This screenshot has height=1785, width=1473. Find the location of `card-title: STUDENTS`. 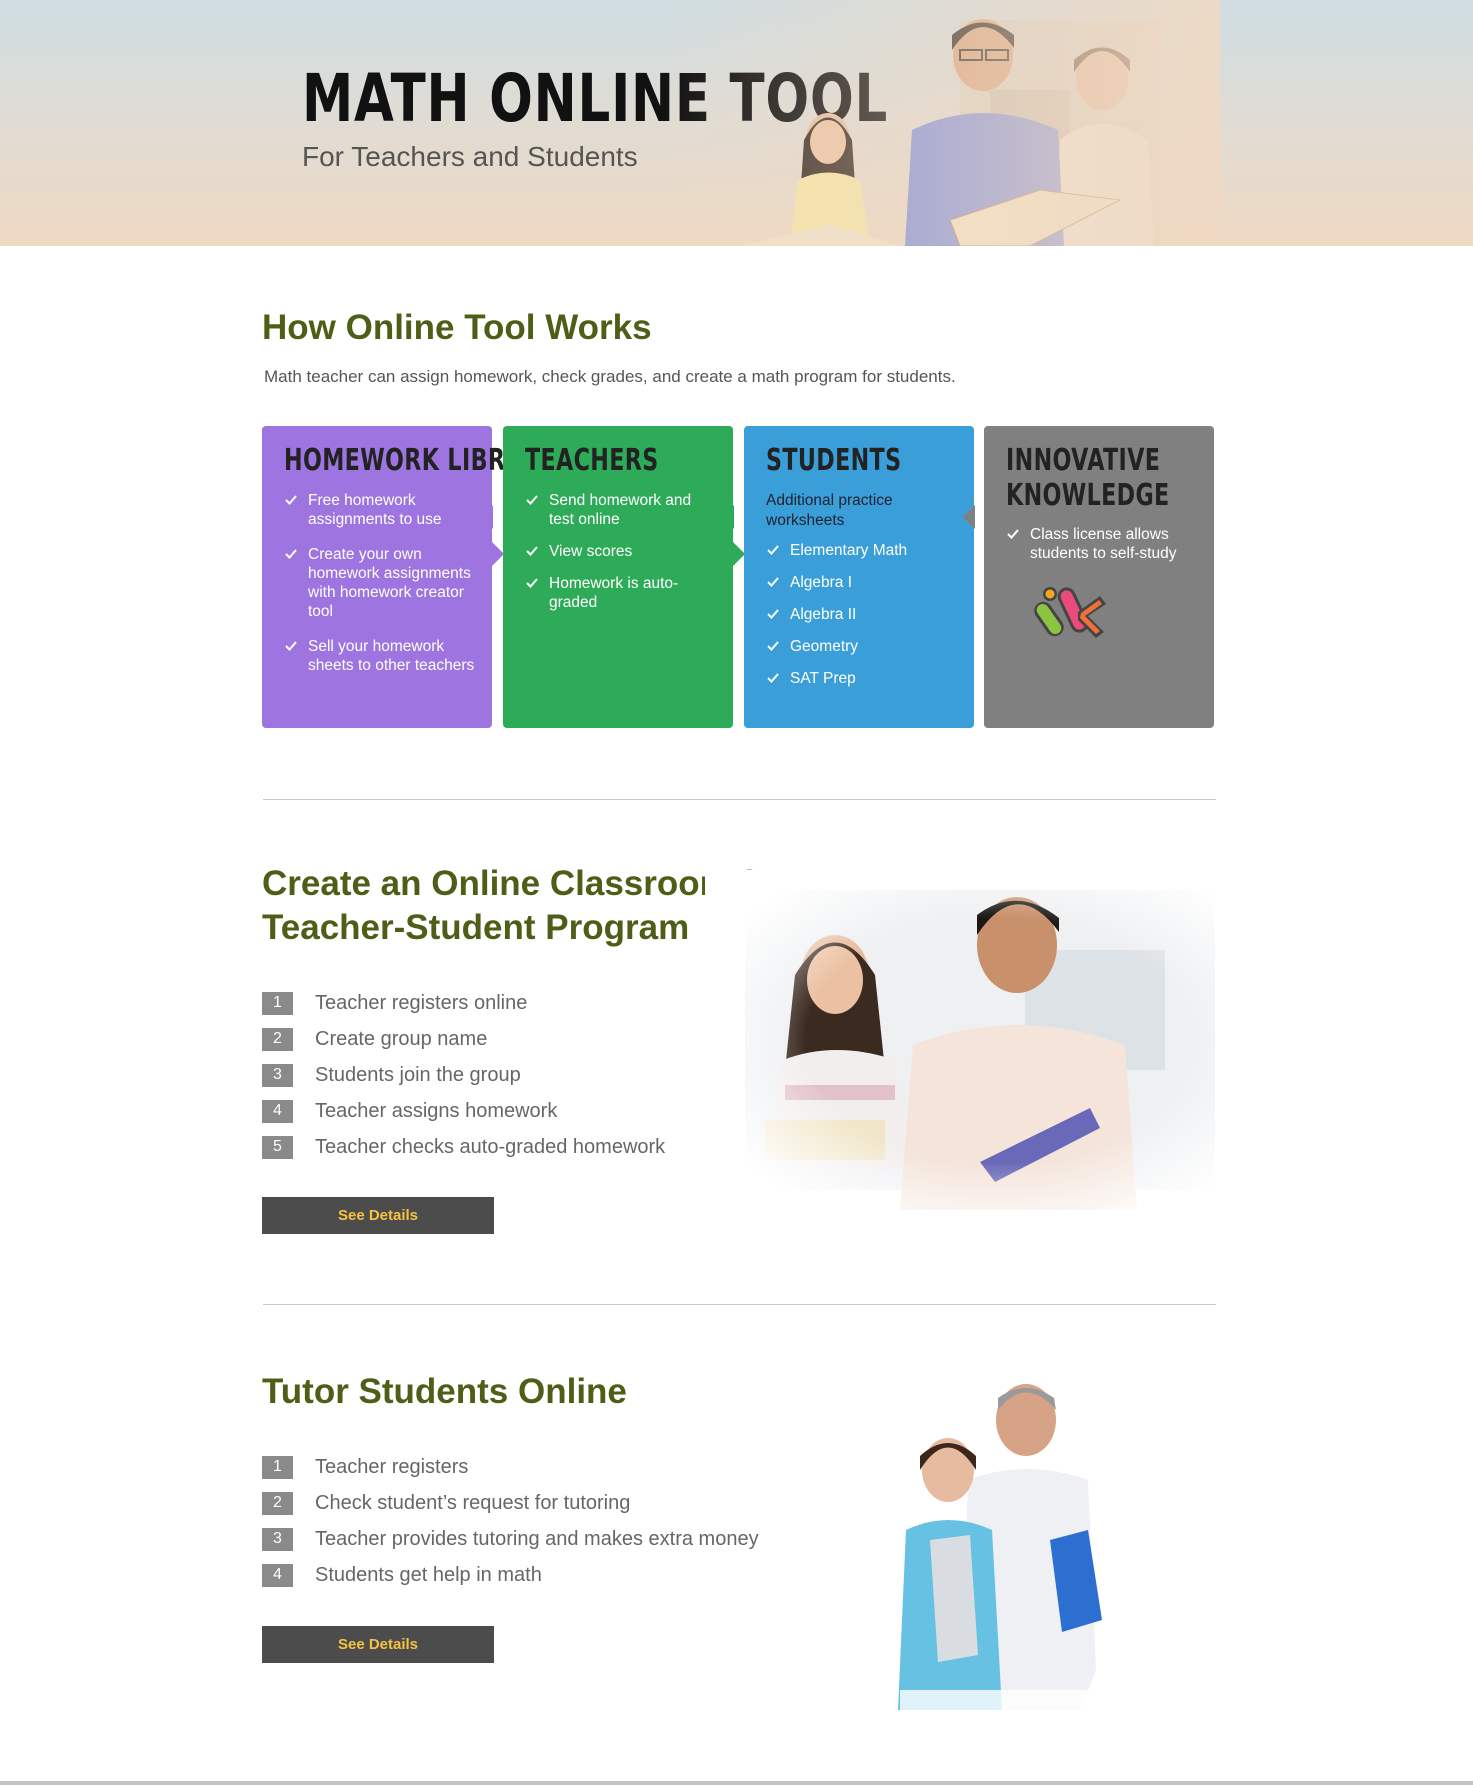

card-title: STUDENTS is located at coordinates (834, 460).